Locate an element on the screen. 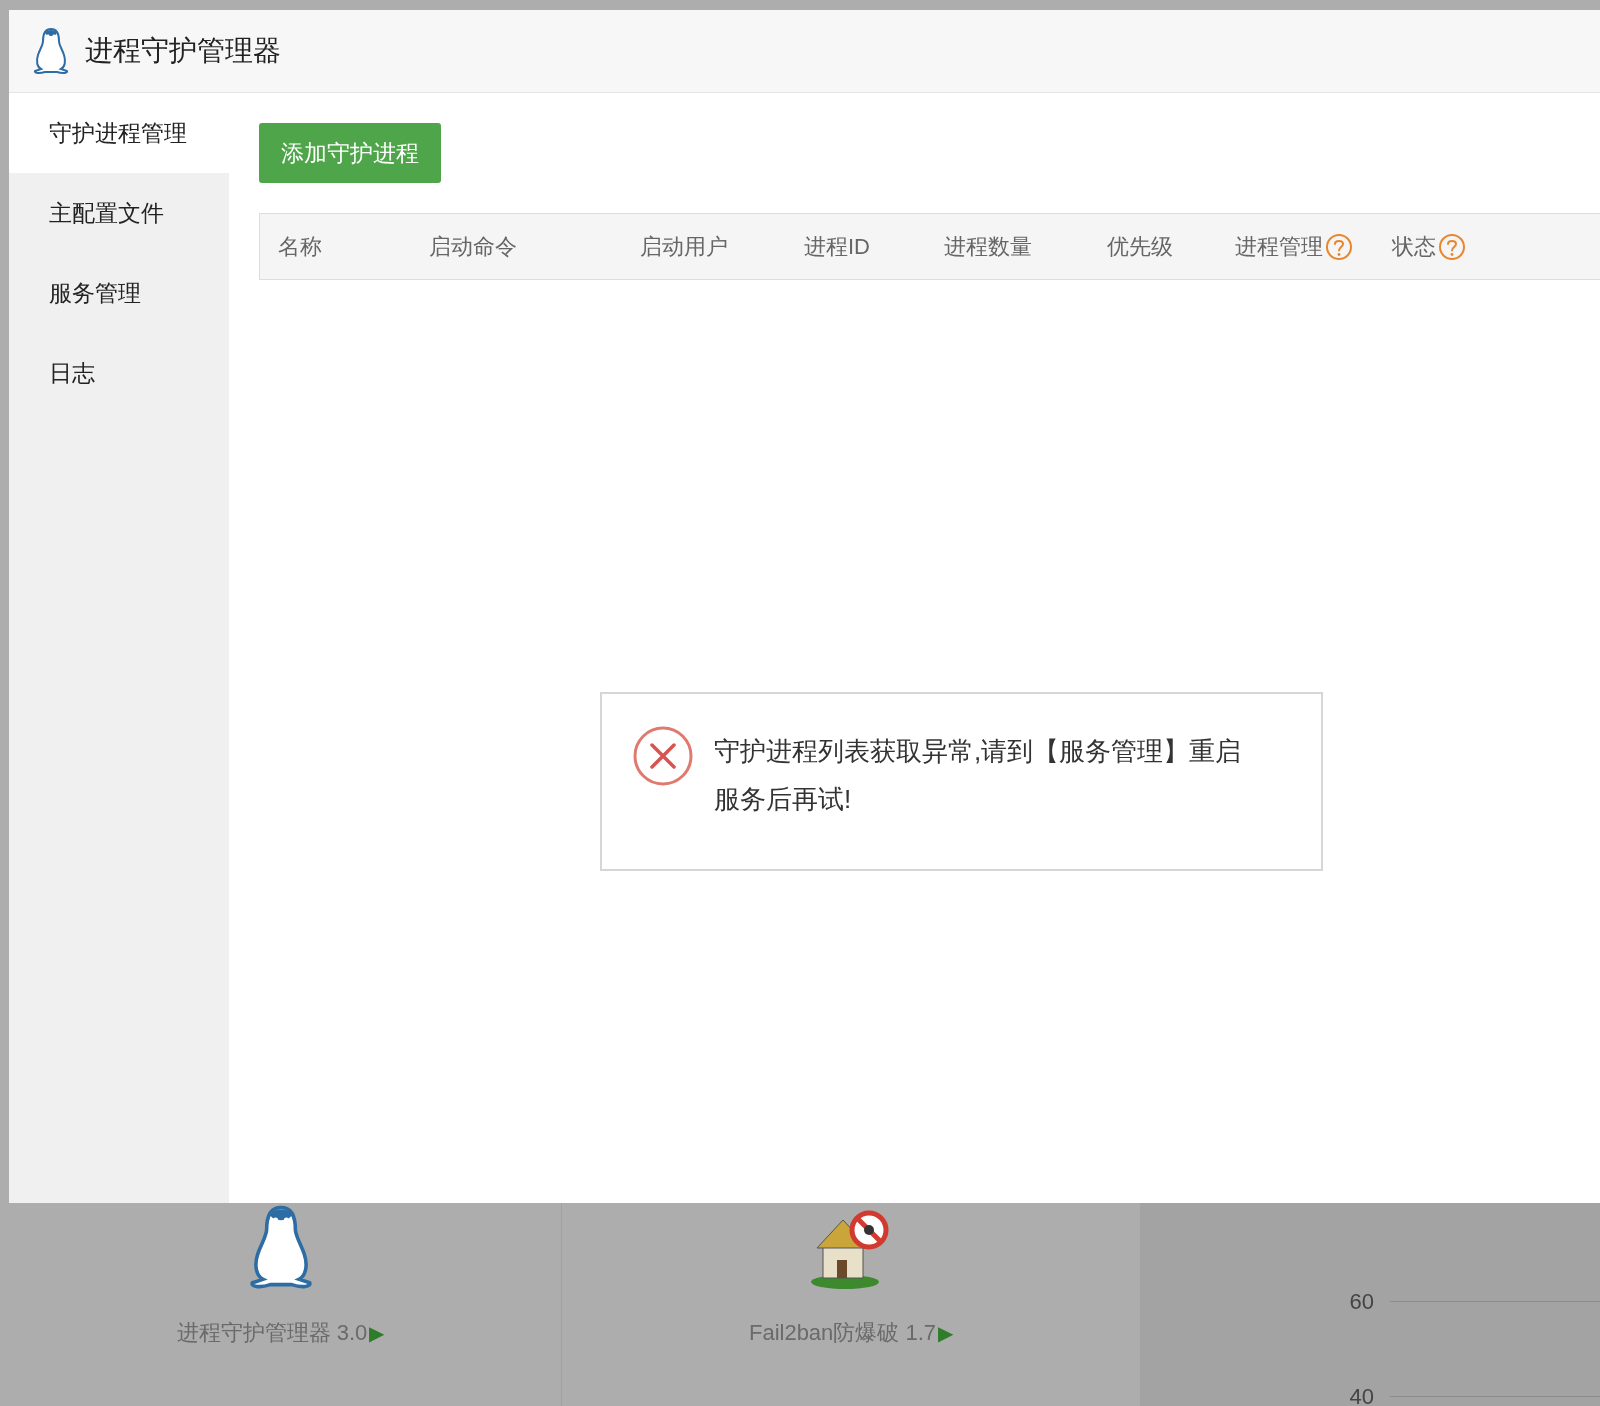 Image resolution: width=1600 pixels, height=1406 pixels. column-header: 名称 is located at coordinates (300, 247).